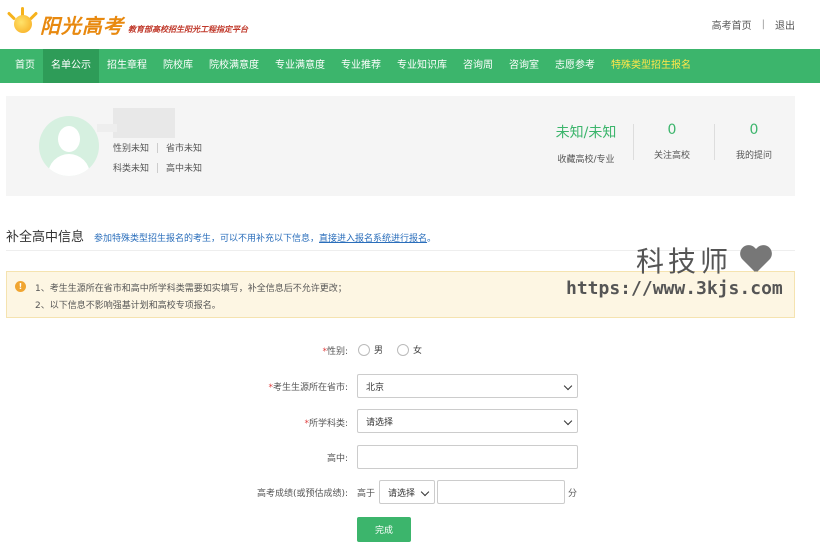  I want to click on nav-item-list: 名单公示, so click(71, 66).